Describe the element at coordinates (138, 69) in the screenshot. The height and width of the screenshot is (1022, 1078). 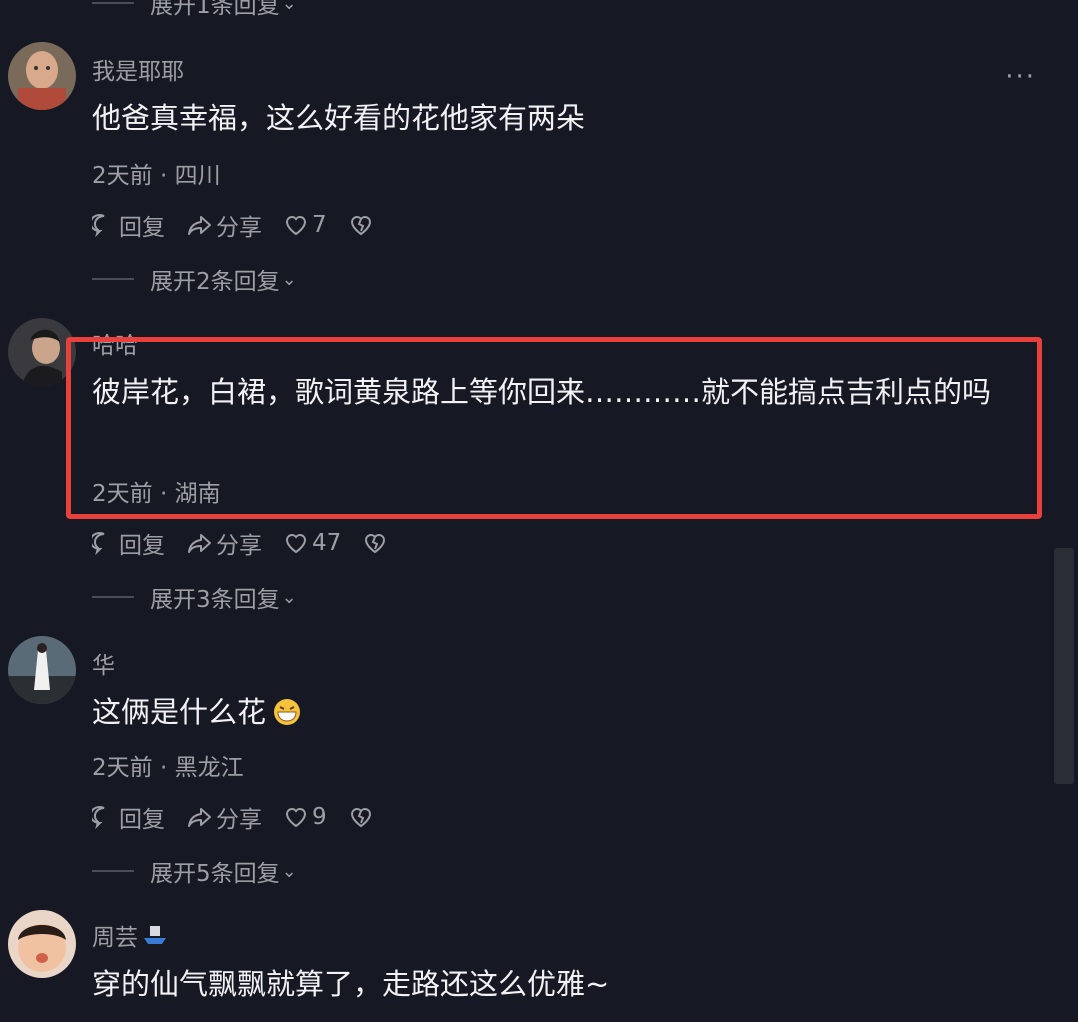
I see `username: 我是耶耶` at that location.